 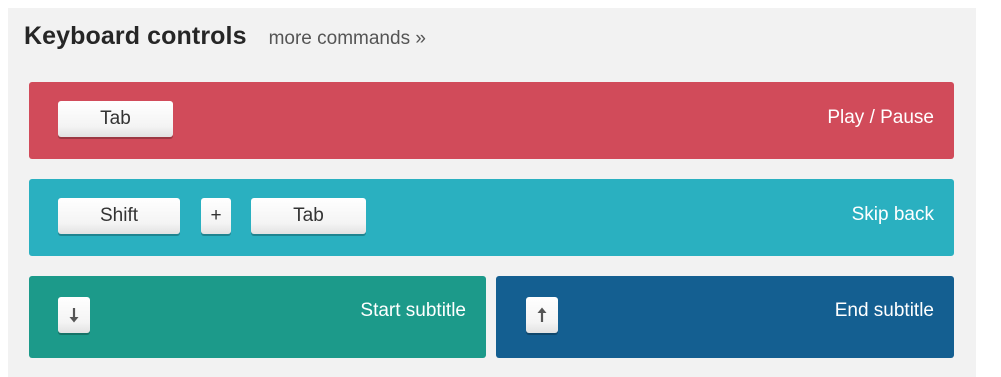 What do you see at coordinates (880, 117) in the screenshot?
I see `play-pause-label: Play / Pause` at bounding box center [880, 117].